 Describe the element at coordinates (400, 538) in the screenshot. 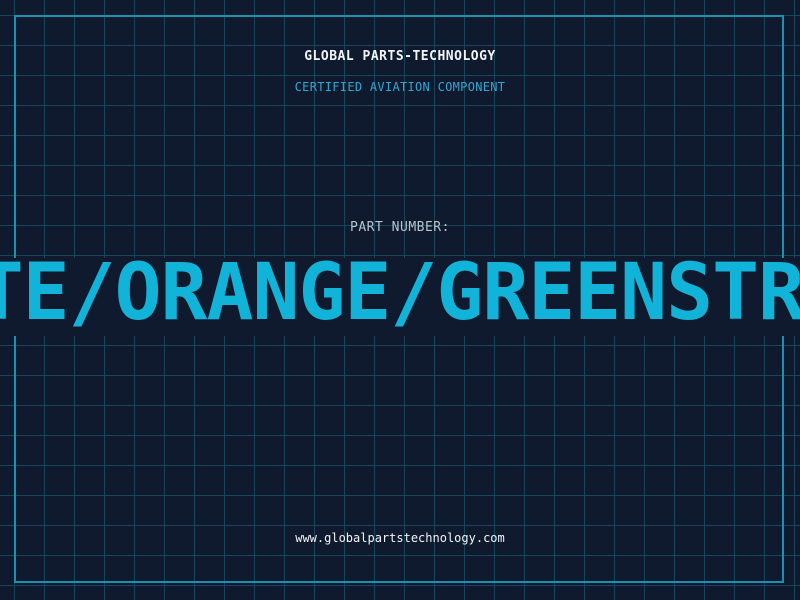

I see `website-url: www.globalpartstechnology.com` at that location.